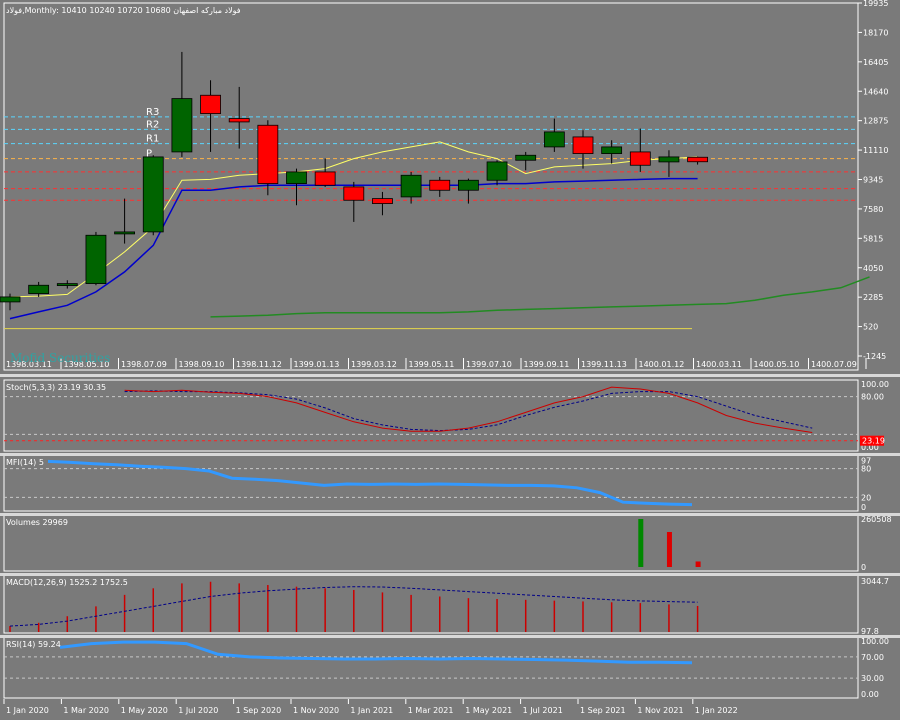  What do you see at coordinates (431, 667) in the screenshot?
I see `pane-rsi` at bounding box center [431, 667].